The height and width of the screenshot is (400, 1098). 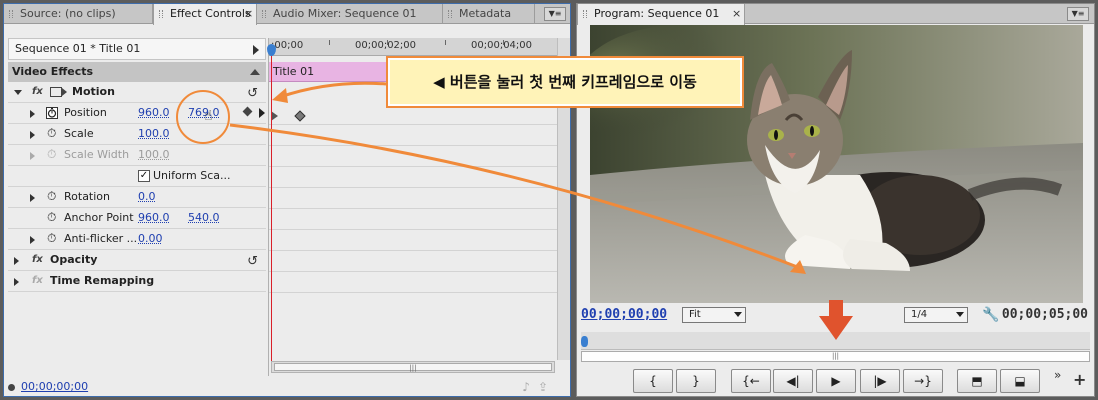 I want to click on current-time-indicator, so click(x=271, y=207).